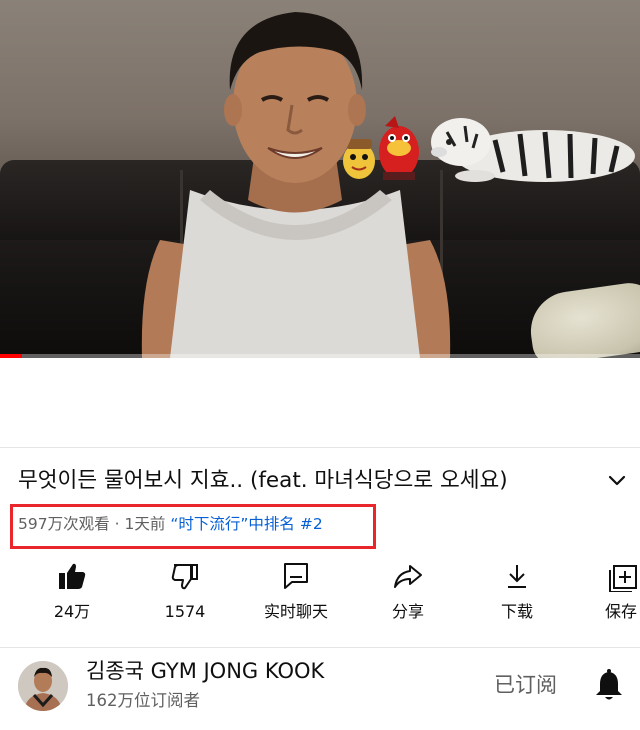 This screenshot has width=640, height=730. I want to click on save-button: 保存, so click(608, 596).